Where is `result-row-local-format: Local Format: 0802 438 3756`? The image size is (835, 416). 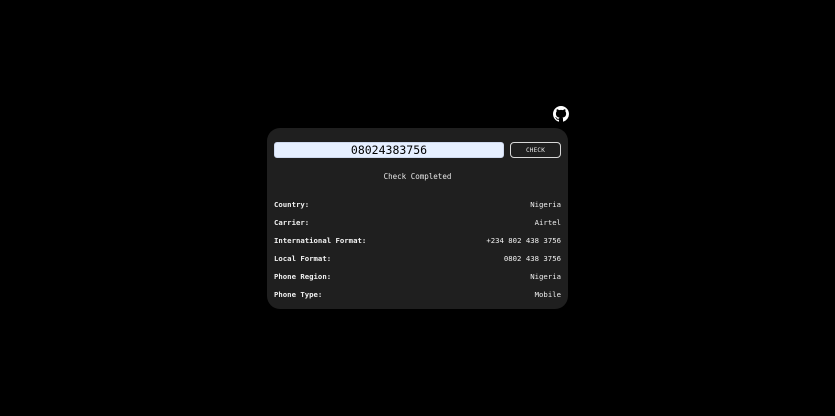
result-row-local-format: Local Format: 0802 438 3756 is located at coordinates (417, 258).